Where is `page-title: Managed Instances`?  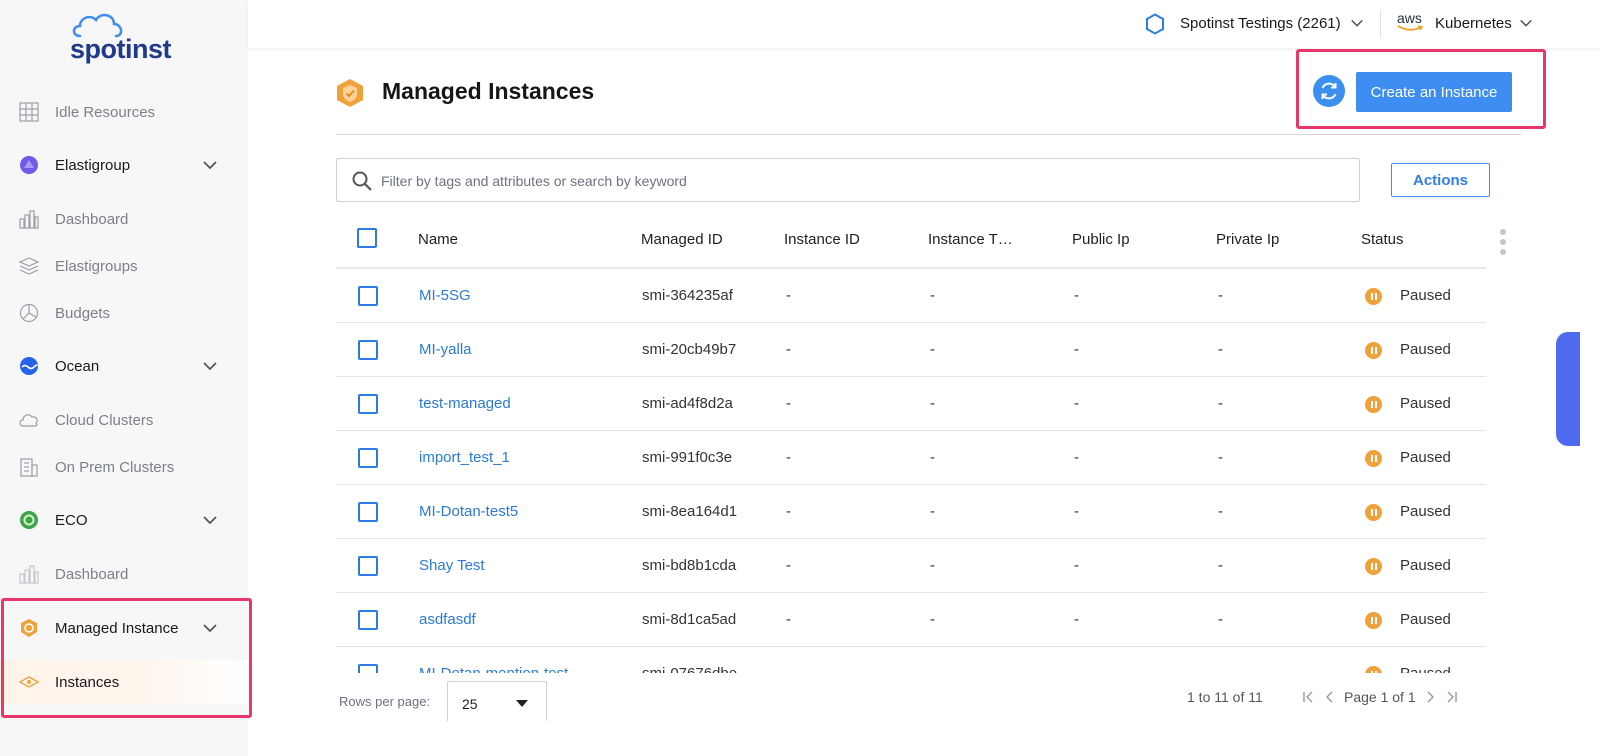
page-title: Managed Instances is located at coordinates (488, 91).